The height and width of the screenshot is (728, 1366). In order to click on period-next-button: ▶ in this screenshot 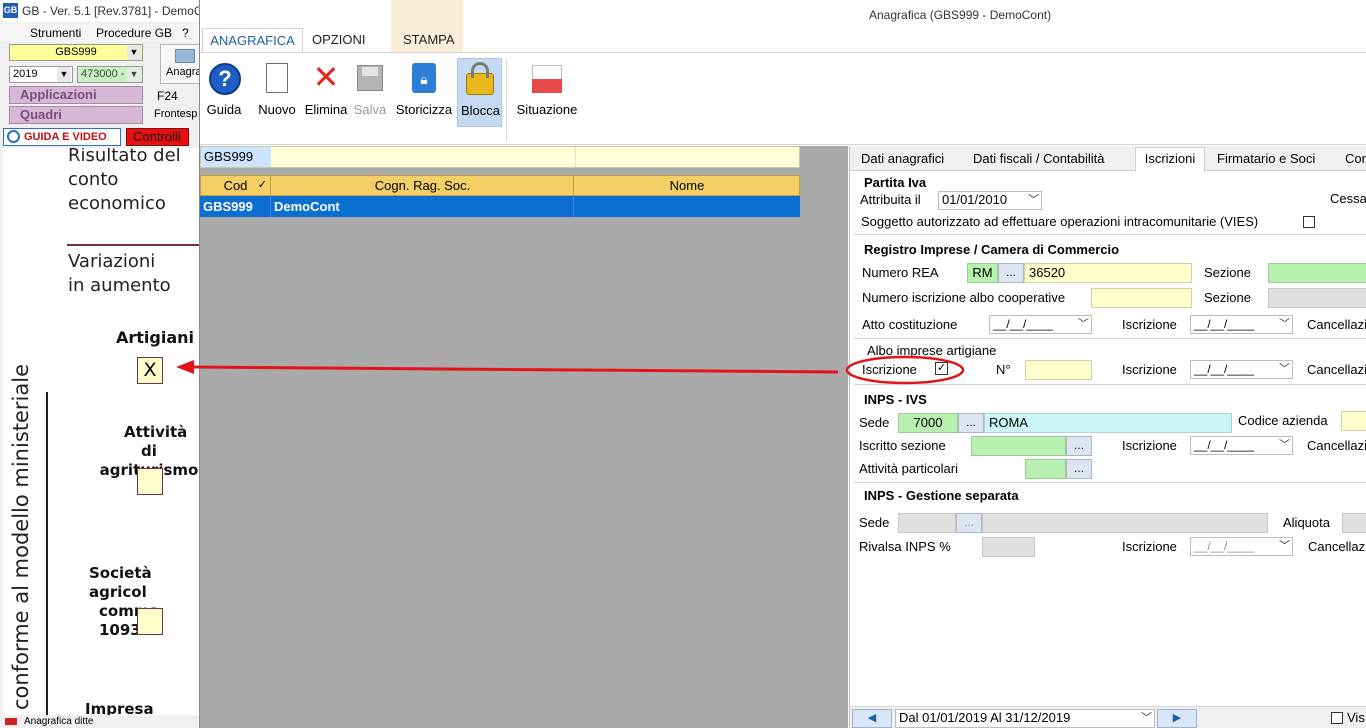, I will do `click(1177, 718)`.